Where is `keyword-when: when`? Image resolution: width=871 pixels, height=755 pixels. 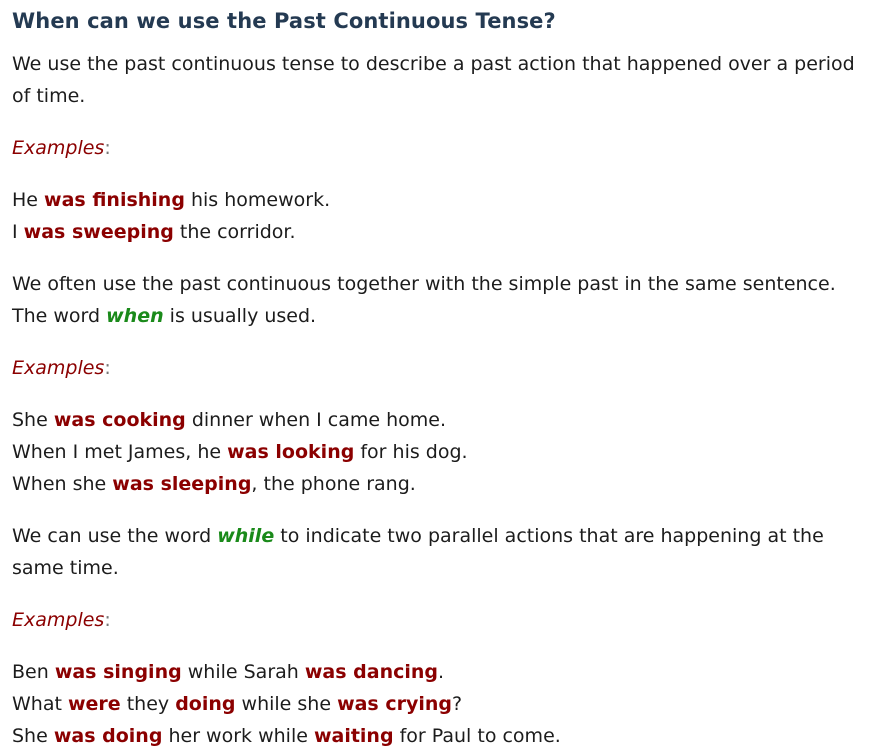
keyword-when: when is located at coordinates (135, 316).